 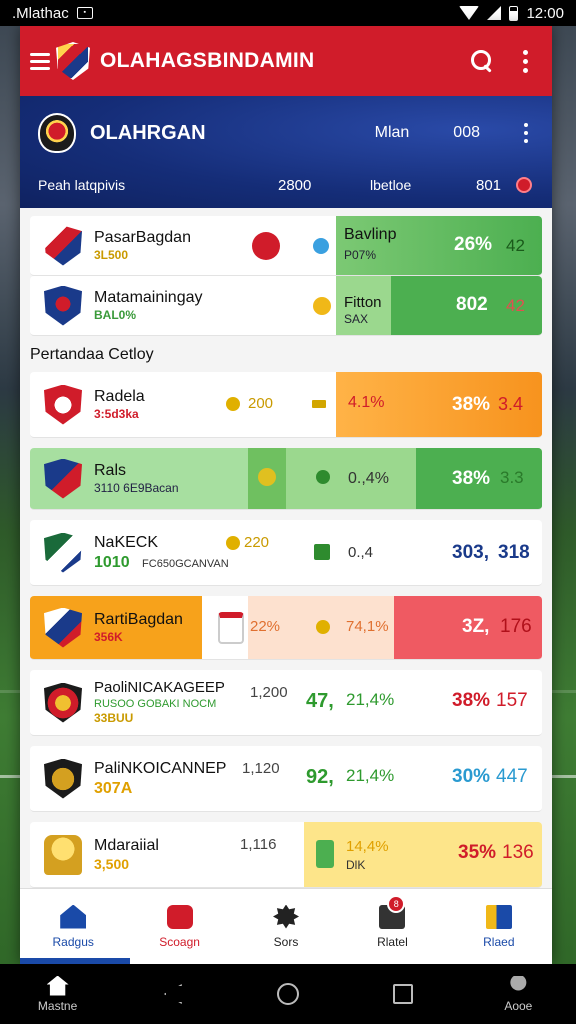 What do you see at coordinates (526, 133) in the screenshot?
I see `banner-more-icon` at bounding box center [526, 133].